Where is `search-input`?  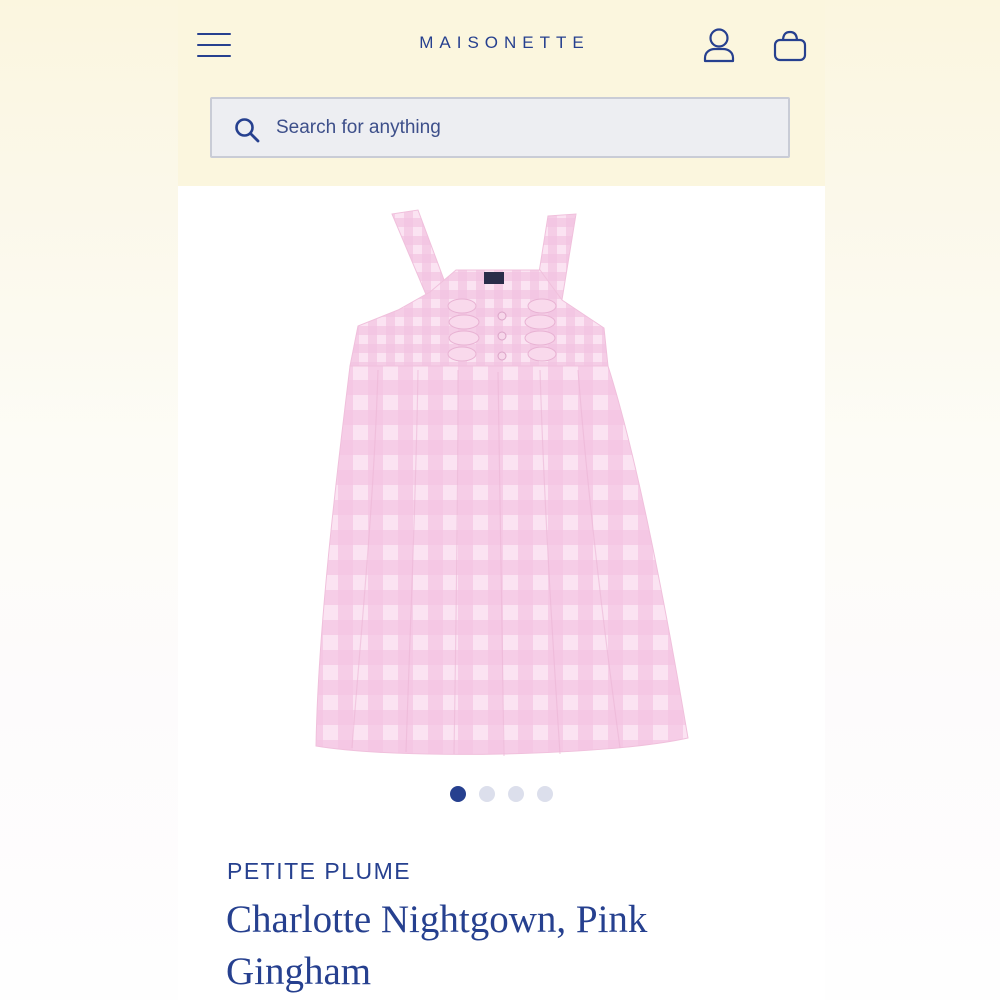 search-input is located at coordinates (526, 127).